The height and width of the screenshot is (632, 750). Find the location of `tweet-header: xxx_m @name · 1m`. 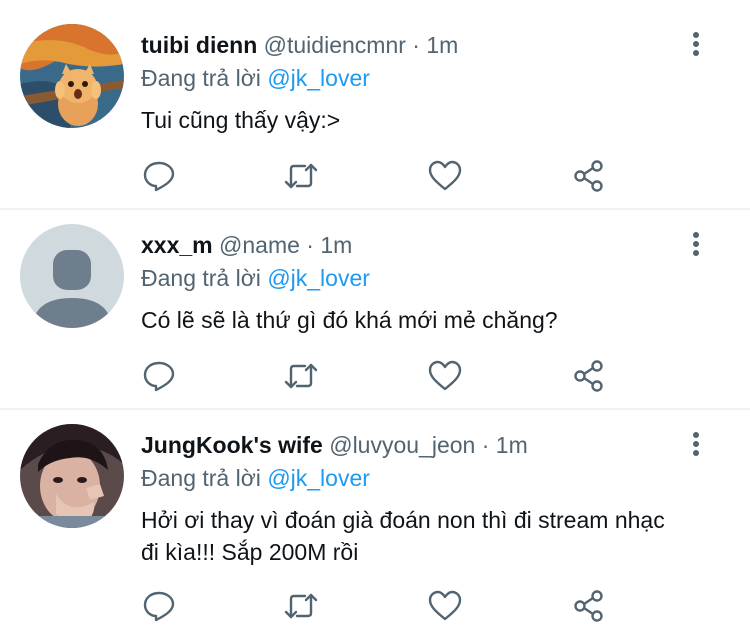

tweet-header: xxx_m @name · 1m is located at coordinates (246, 245).